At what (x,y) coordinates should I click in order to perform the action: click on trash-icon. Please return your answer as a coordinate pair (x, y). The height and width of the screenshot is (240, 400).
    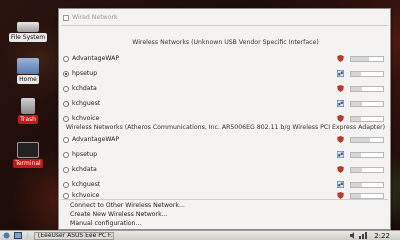
    Looking at the image, I should click on (28, 106).